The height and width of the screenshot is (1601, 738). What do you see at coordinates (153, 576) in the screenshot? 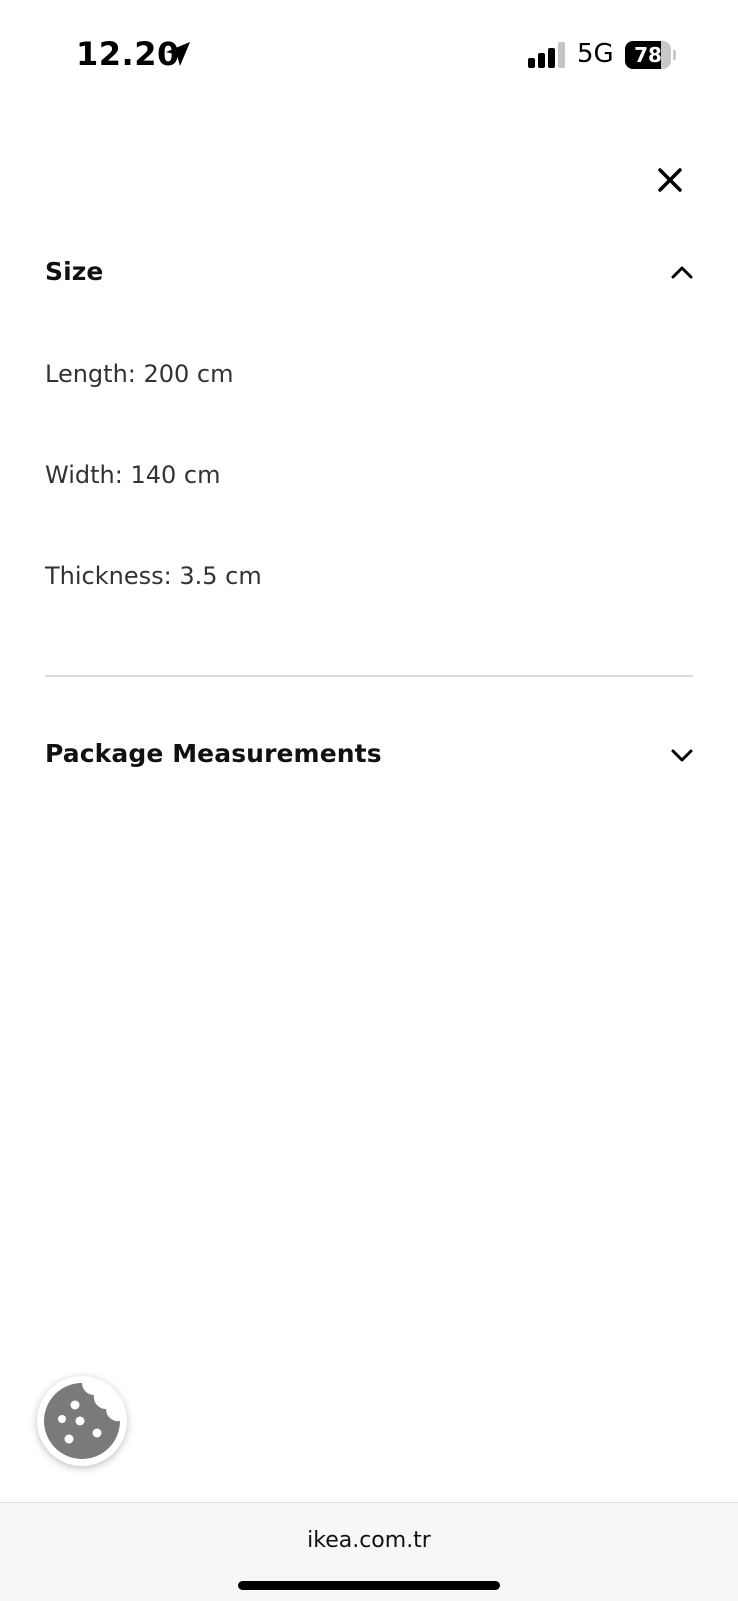
I see `size-thickness: Thickness: 3.5 cm` at bounding box center [153, 576].